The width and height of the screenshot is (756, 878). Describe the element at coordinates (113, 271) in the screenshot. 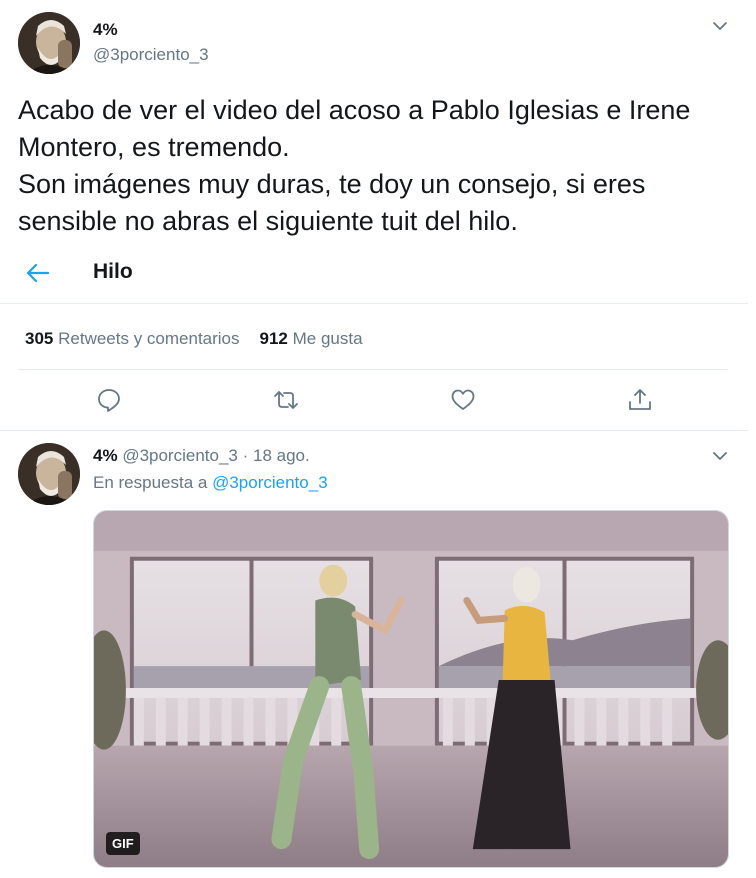

I see `thread-title: Hilo` at that location.